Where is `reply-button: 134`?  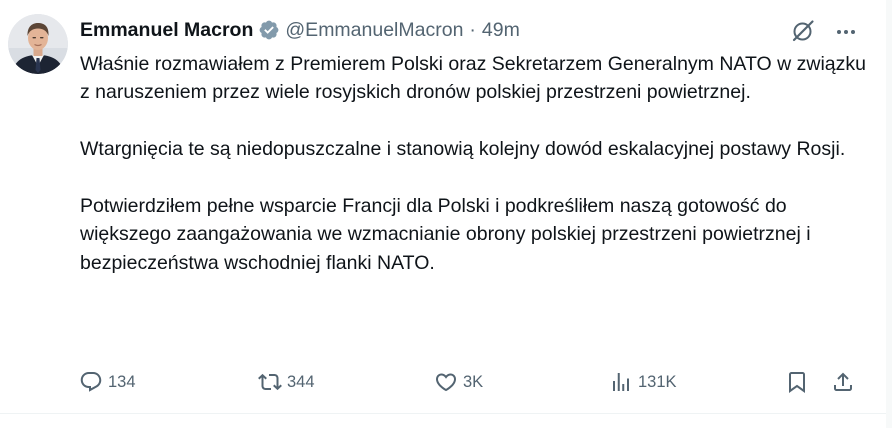
reply-button: 134 is located at coordinates (107, 382).